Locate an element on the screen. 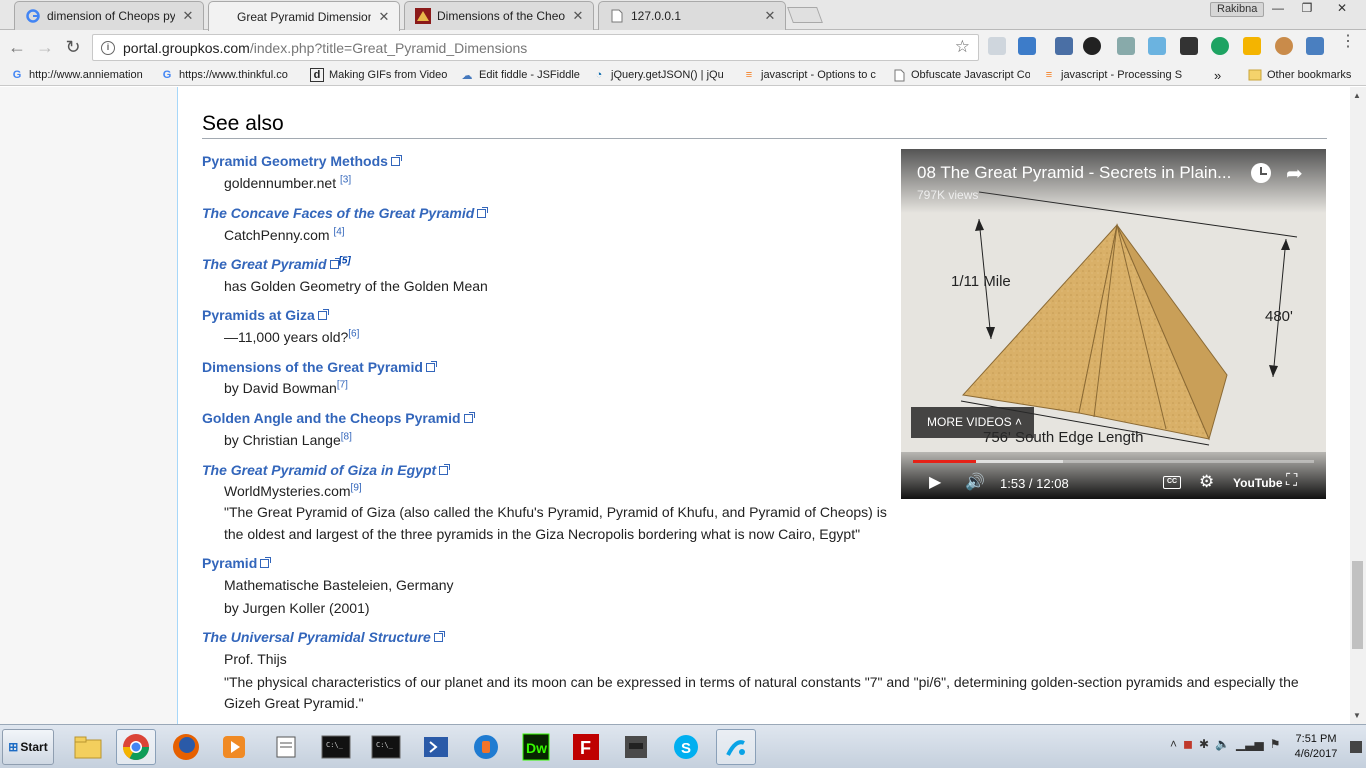 Image resolution: width=1366 pixels, height=768 pixels. bookmark-item: ≡ javascript - Processing S is located at coordinates (1112, 75).